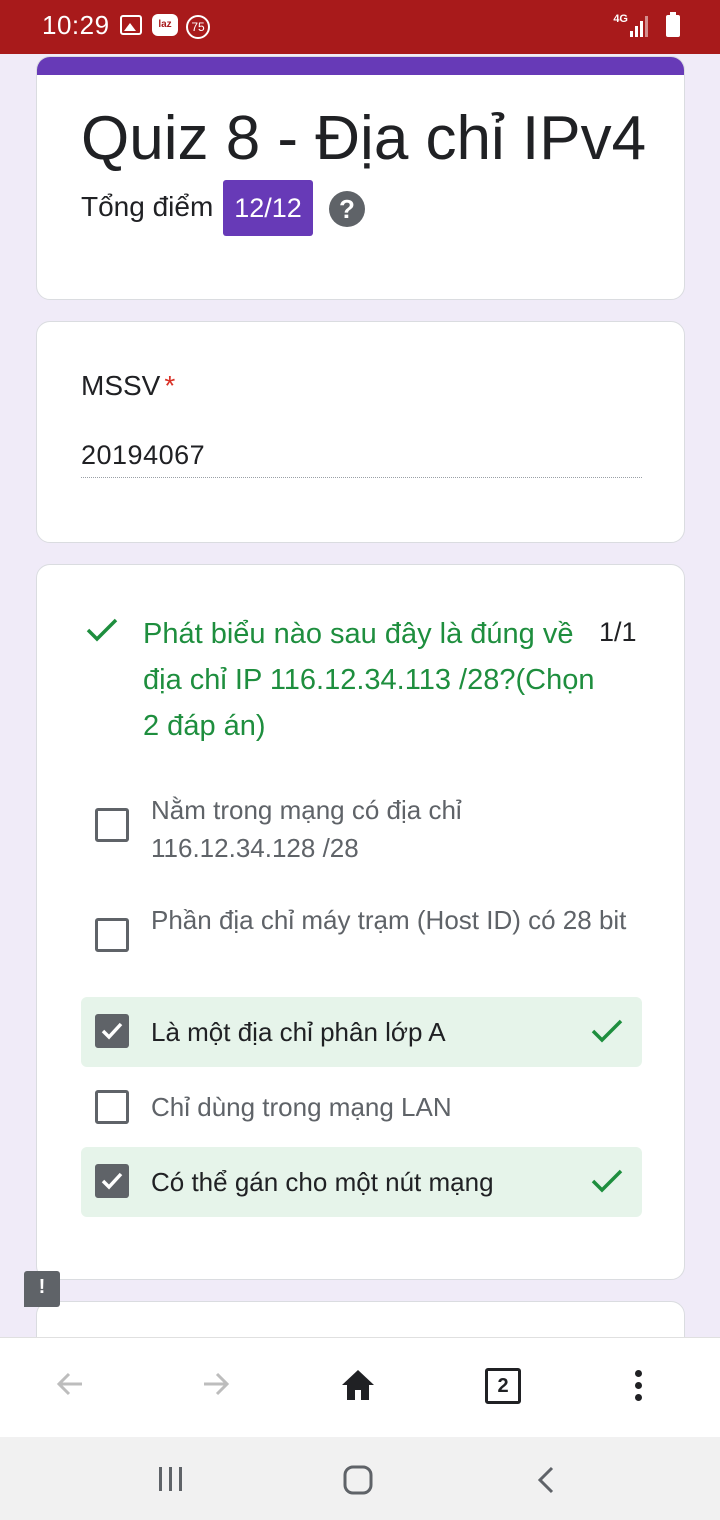 The width and height of the screenshot is (720, 1520). Describe the element at coordinates (638, 1388) in the screenshot. I see `more-vert-icon` at that location.